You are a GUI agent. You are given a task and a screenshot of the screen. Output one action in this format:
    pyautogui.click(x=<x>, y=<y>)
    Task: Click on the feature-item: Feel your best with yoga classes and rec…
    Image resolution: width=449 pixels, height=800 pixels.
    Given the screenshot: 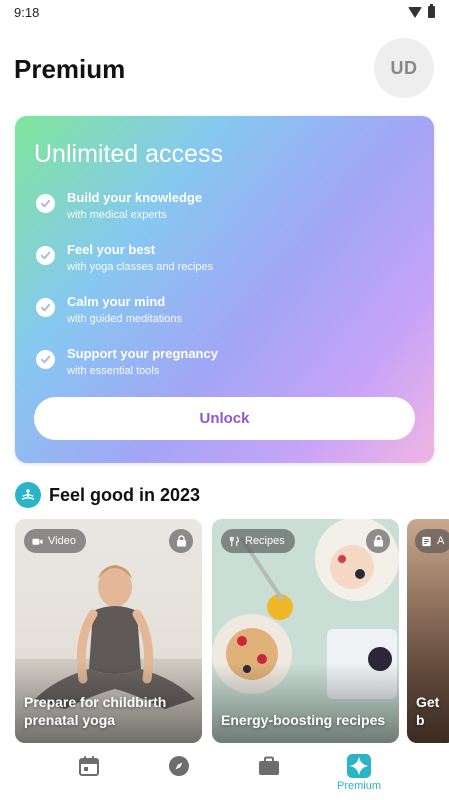 What is the action you would take?
    pyautogui.click(x=224, y=260)
    